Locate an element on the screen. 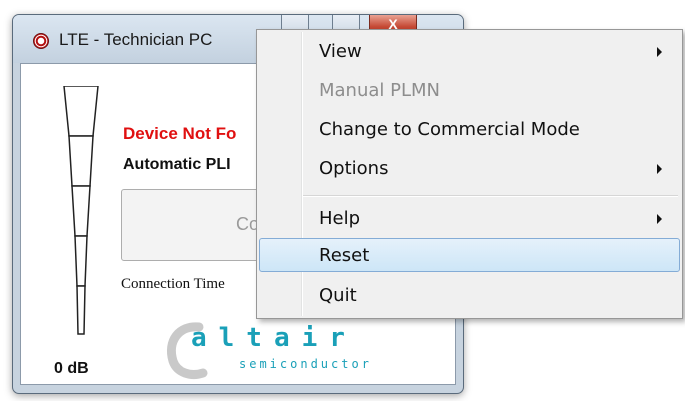  signal-meter is located at coordinates (81, 211).